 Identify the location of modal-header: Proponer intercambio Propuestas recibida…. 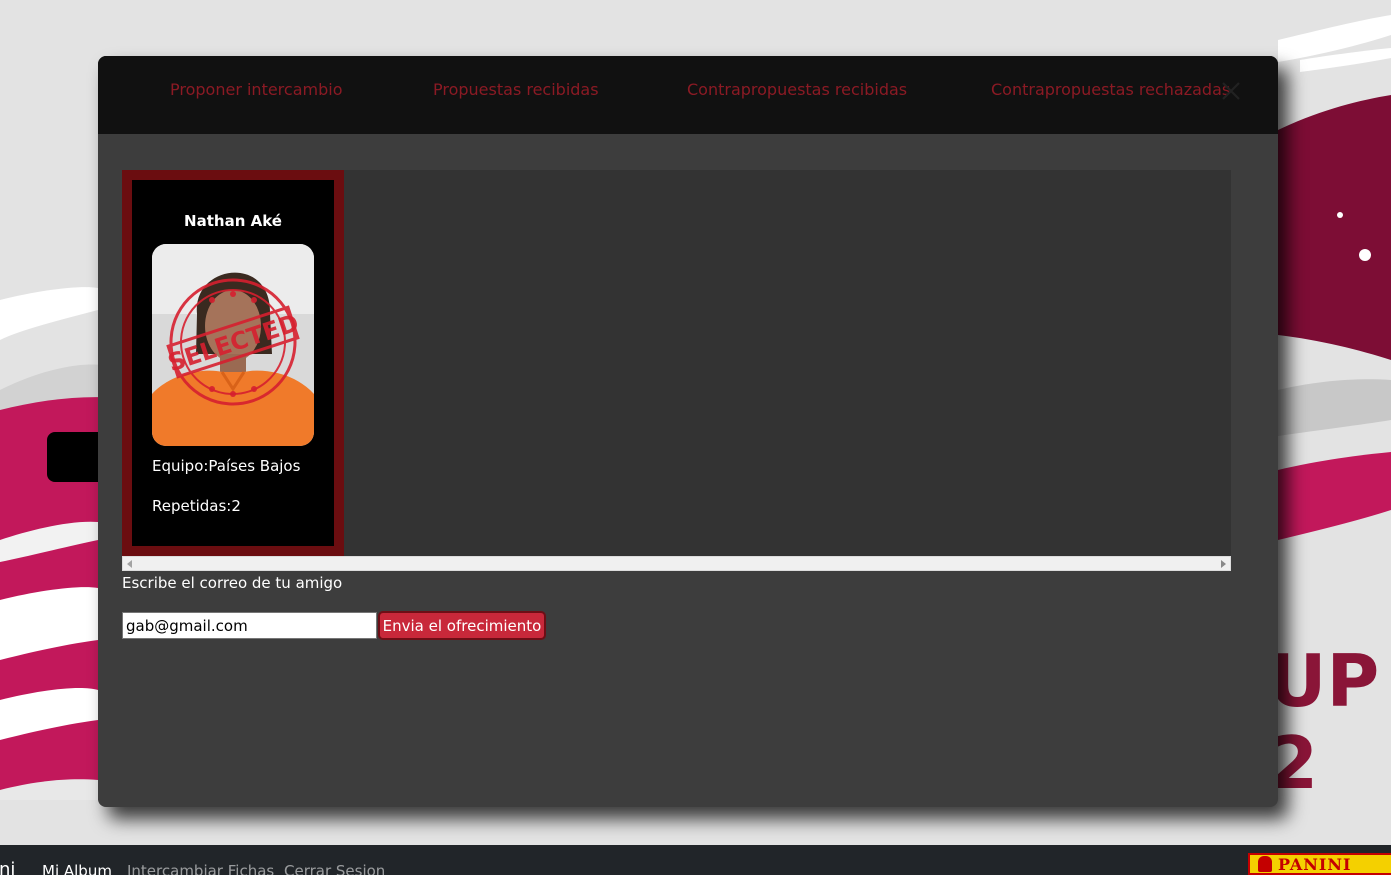
(688, 95).